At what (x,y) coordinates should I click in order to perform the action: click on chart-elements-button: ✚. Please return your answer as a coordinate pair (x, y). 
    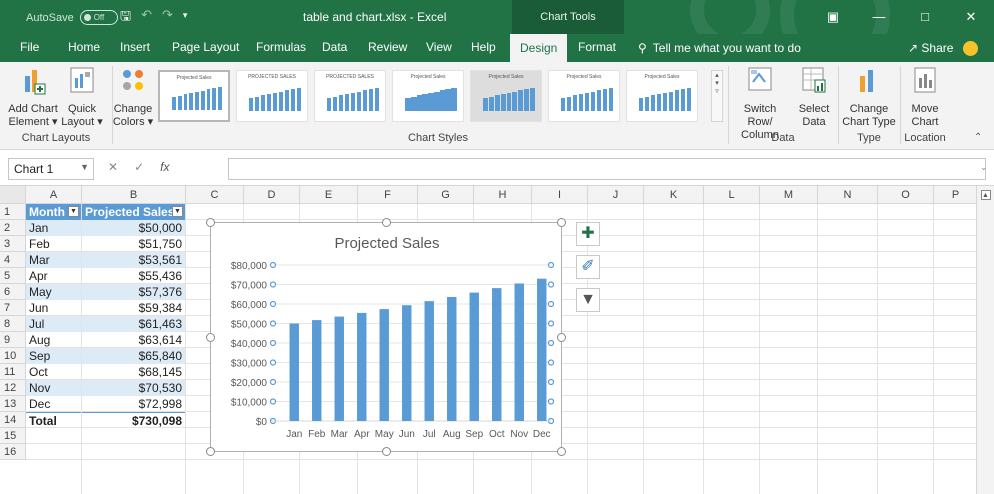
    Looking at the image, I should click on (588, 234).